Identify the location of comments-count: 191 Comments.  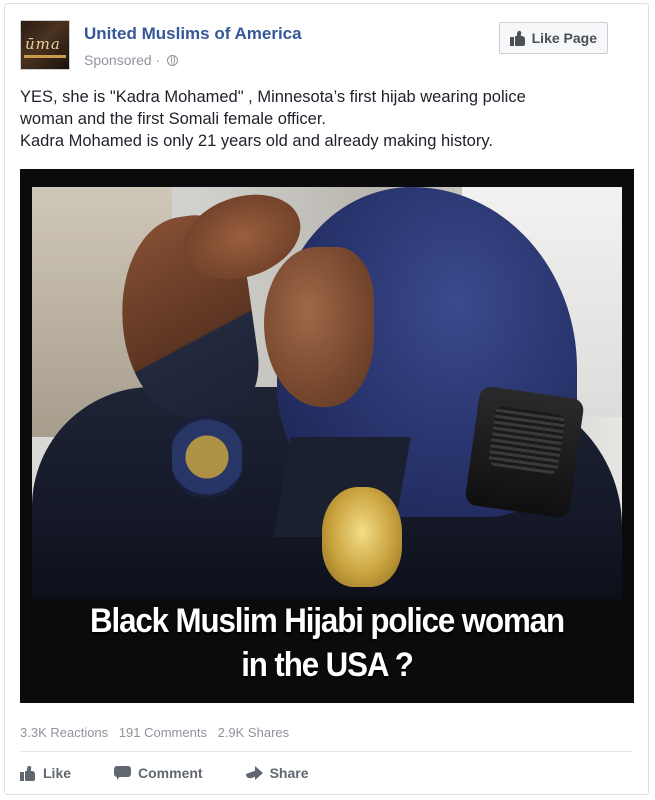
(163, 732).